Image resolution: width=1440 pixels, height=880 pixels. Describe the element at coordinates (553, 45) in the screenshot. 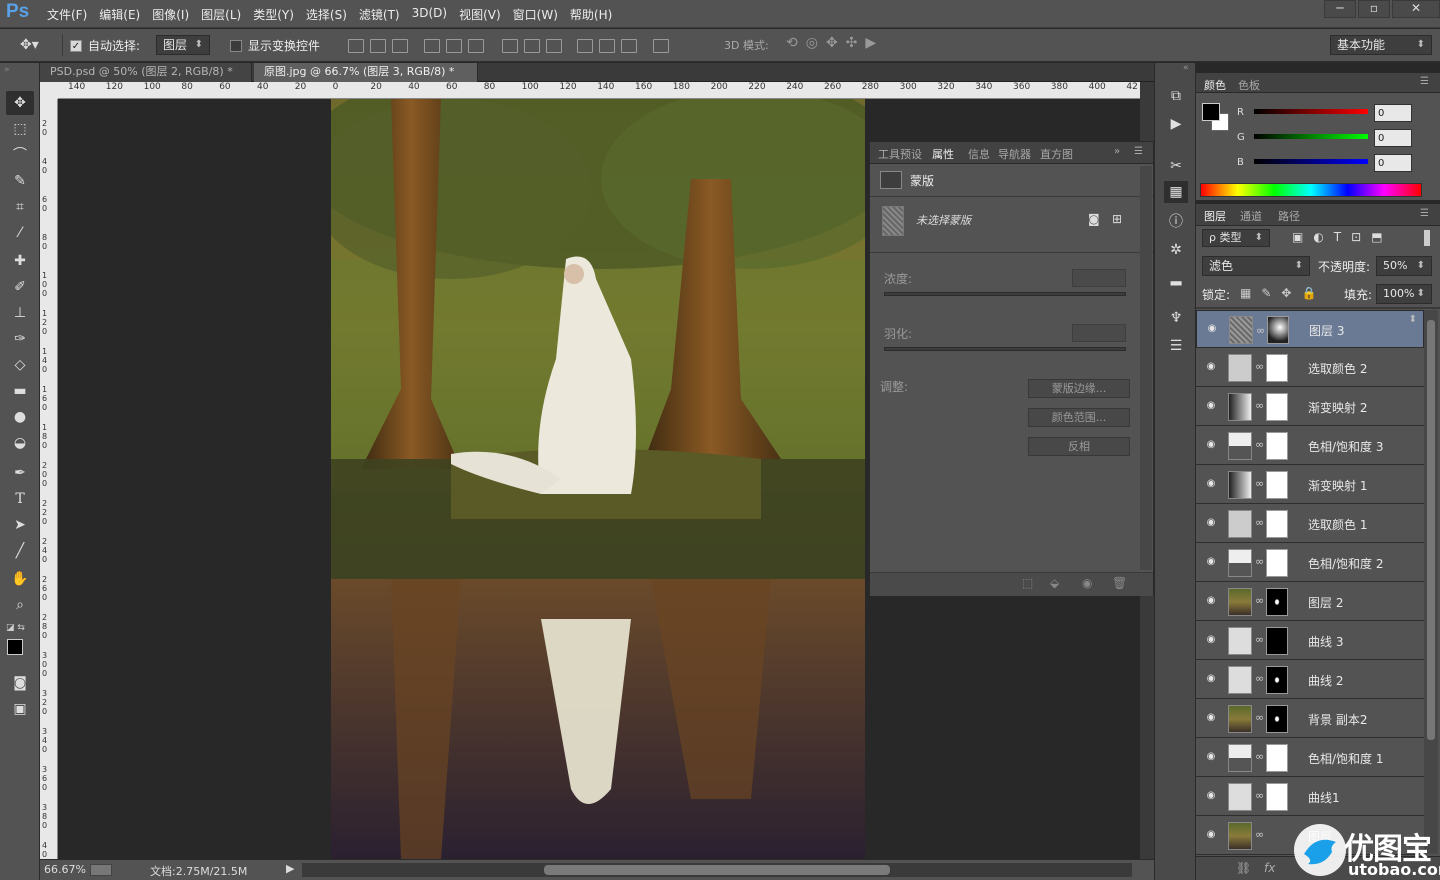

I see `distribute-bottom-icon` at that location.